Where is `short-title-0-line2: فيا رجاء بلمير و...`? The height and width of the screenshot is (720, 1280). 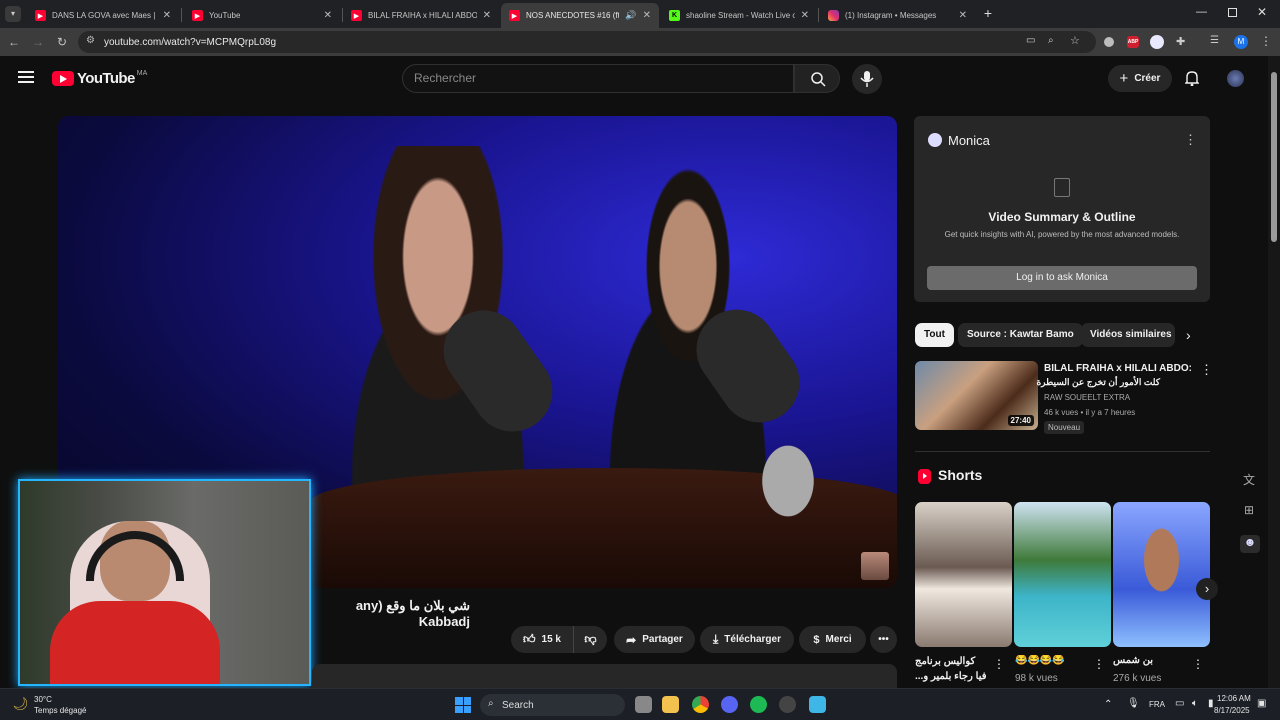 short-title-0-line2: فيا رجاء بلمير و... is located at coordinates (951, 676).